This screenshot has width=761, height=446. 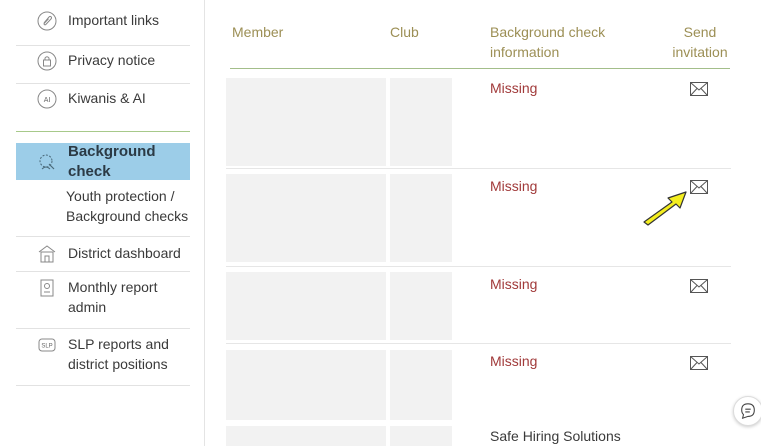 I want to click on sidebar-item-label: Kiwanis & AI, so click(x=107, y=98).